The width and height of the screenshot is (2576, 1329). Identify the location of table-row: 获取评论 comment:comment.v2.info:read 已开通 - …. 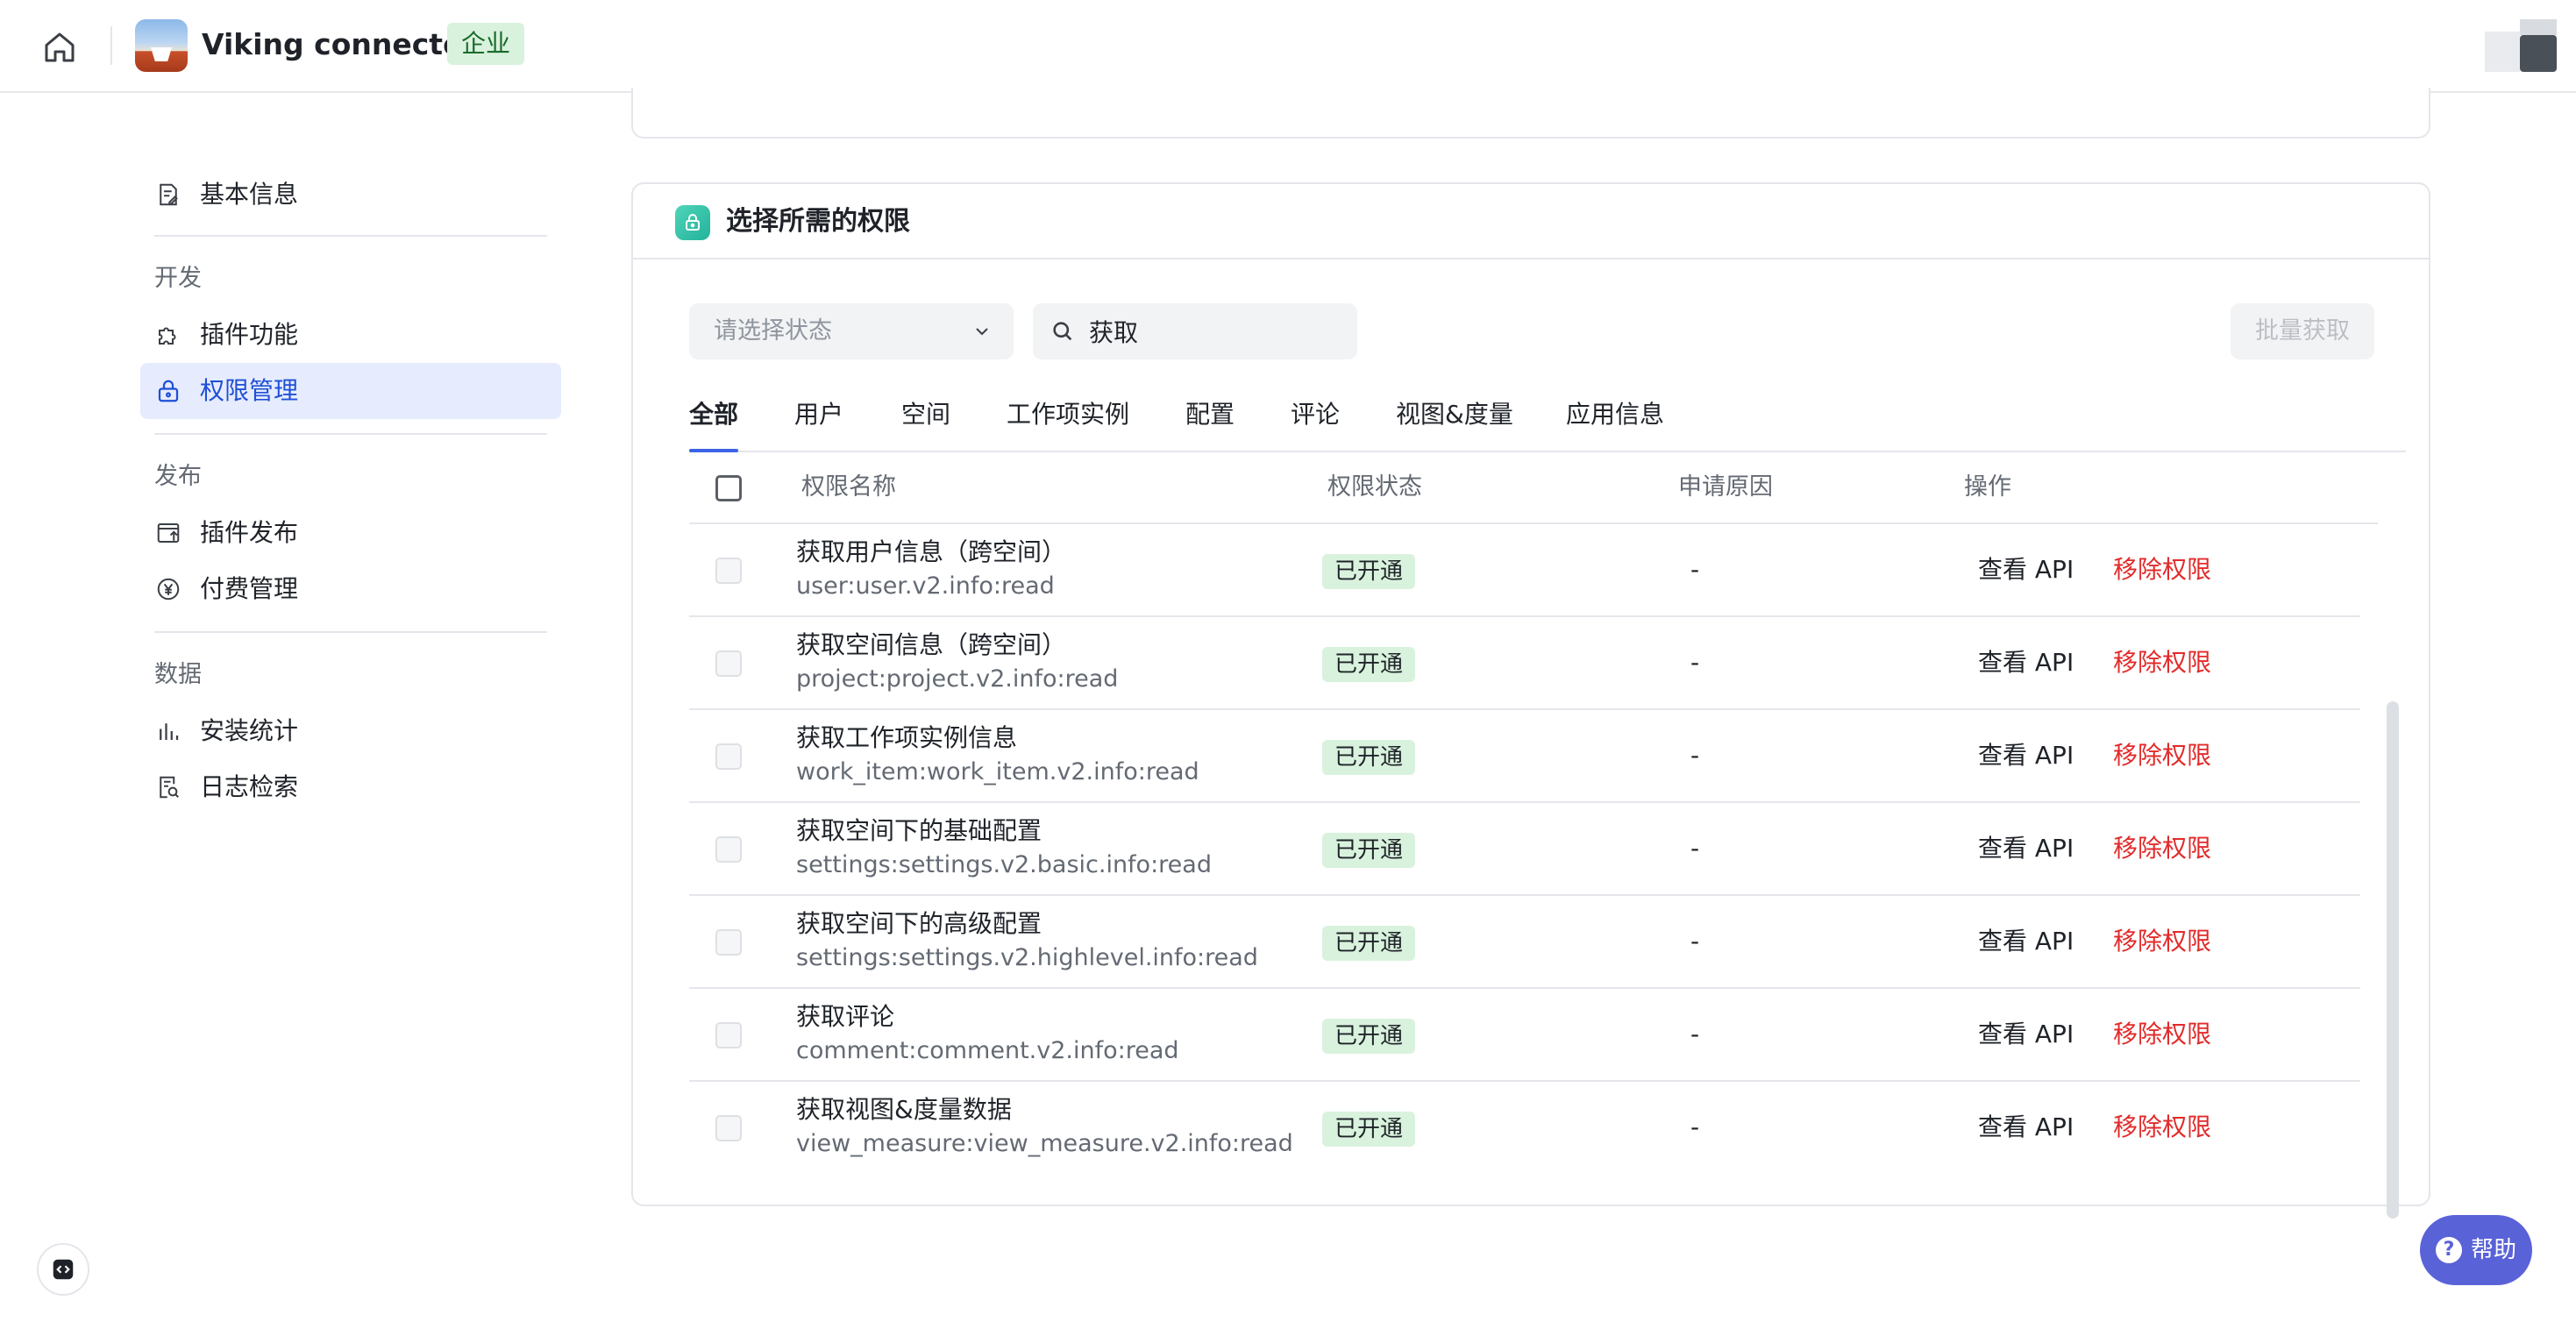
(1524, 1035).